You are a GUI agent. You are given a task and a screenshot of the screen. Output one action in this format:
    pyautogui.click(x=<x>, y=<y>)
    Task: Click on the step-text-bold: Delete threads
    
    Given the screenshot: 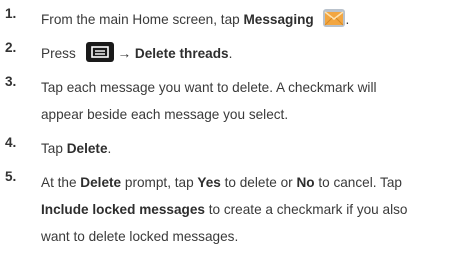 What is the action you would take?
    pyautogui.click(x=181, y=53)
    